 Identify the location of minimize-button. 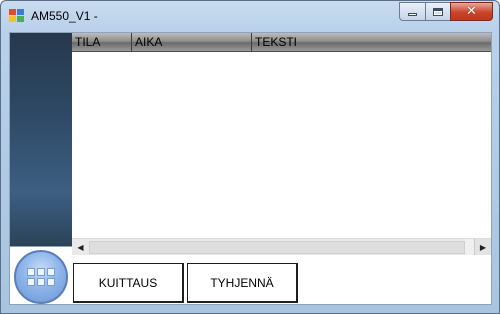
(412, 11).